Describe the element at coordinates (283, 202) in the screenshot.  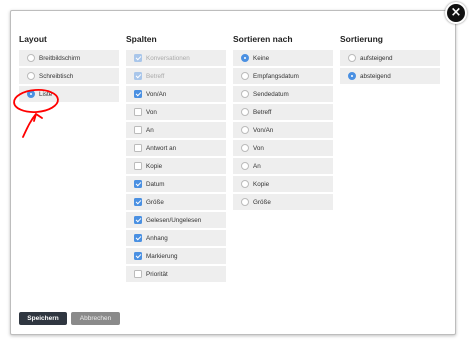
I see `sortieren-option: Größe` at that location.